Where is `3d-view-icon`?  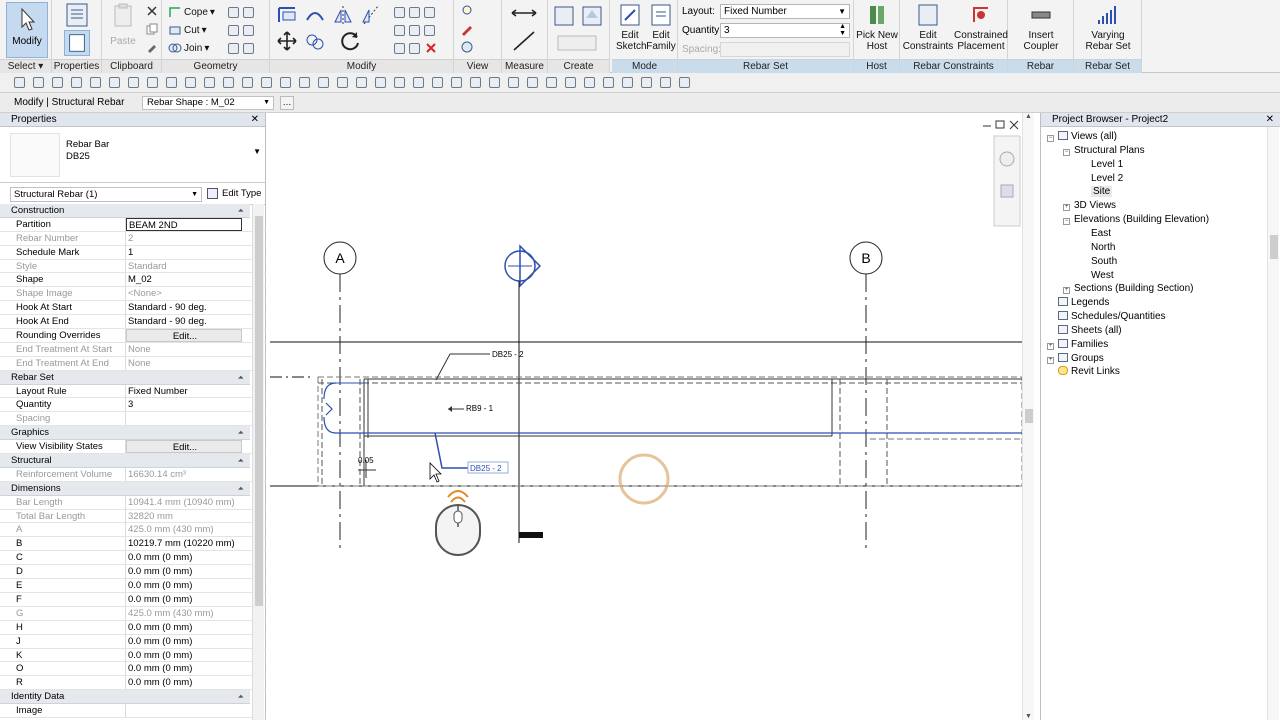
3d-view-icon is located at coordinates (190, 82).